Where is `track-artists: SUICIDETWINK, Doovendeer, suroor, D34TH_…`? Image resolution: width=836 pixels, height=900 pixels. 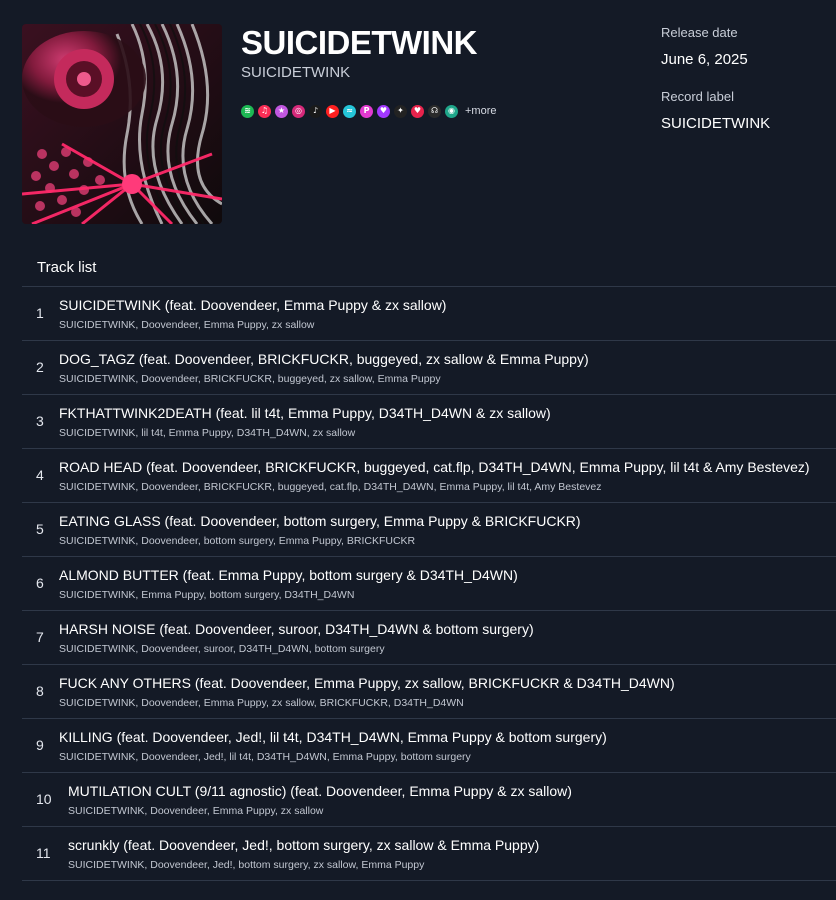
track-artists: SUICIDETWINK, Doovendeer, suroor, D34TH_… is located at coordinates (222, 649).